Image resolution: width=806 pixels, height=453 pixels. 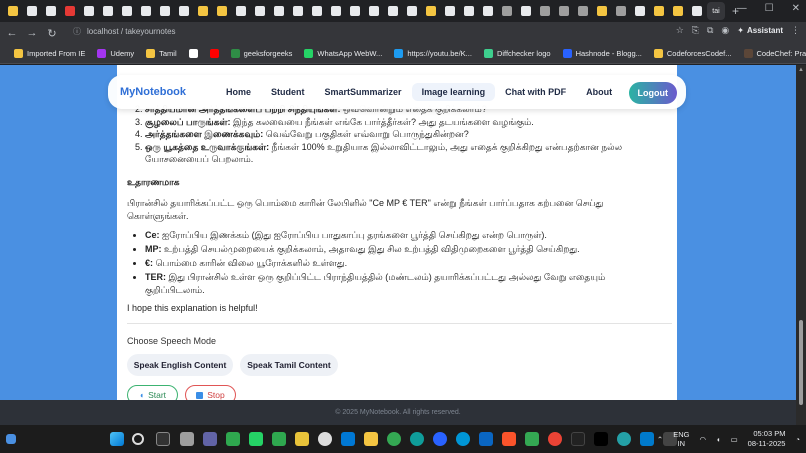 What do you see at coordinates (797, 439) in the screenshot?
I see `notification-icon: ◔` at bounding box center [797, 439].